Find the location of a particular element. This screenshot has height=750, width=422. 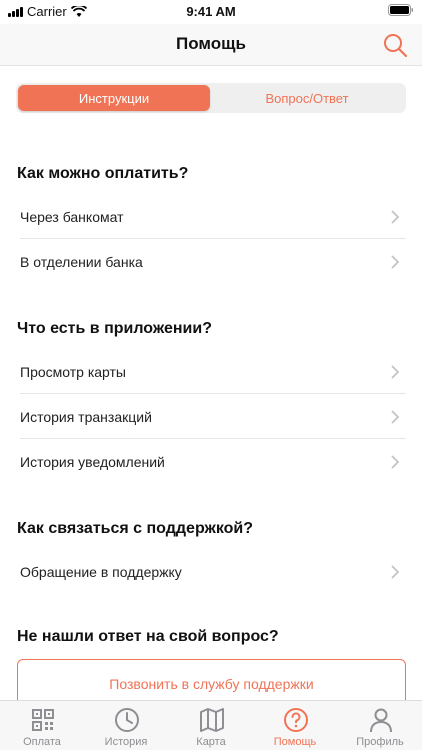

tab-label: История is located at coordinates (126, 742).